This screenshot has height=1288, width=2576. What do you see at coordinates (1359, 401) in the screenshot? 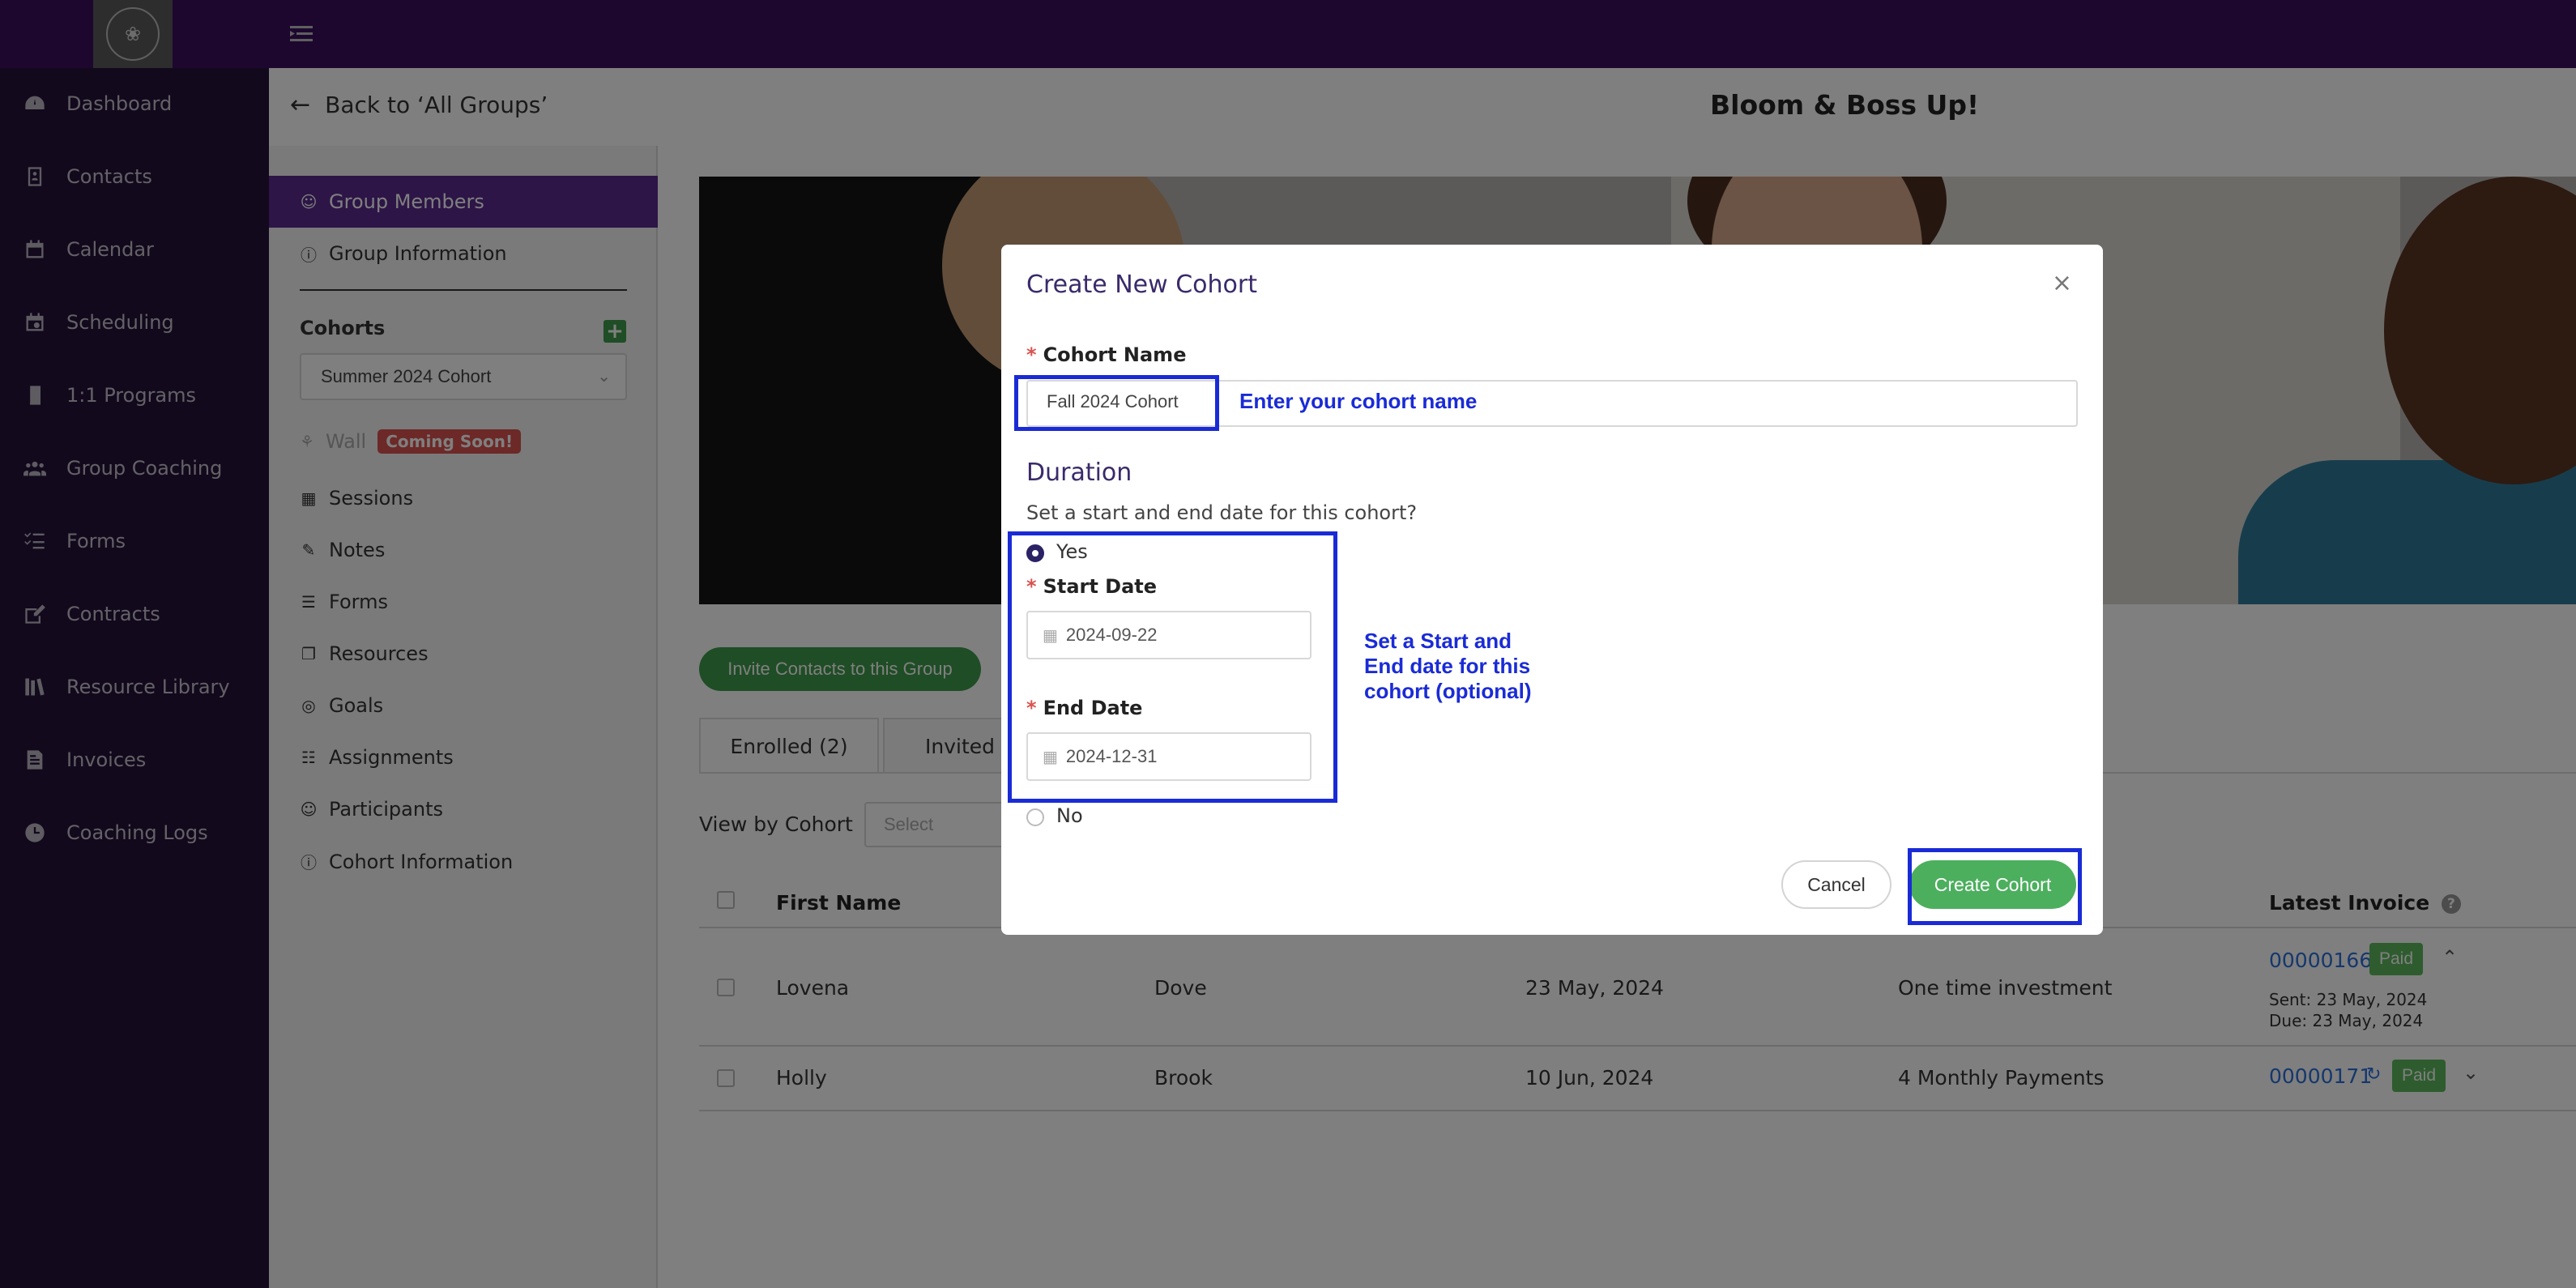
I see `annotation-name-hint: Enter your cohort name` at bounding box center [1359, 401].